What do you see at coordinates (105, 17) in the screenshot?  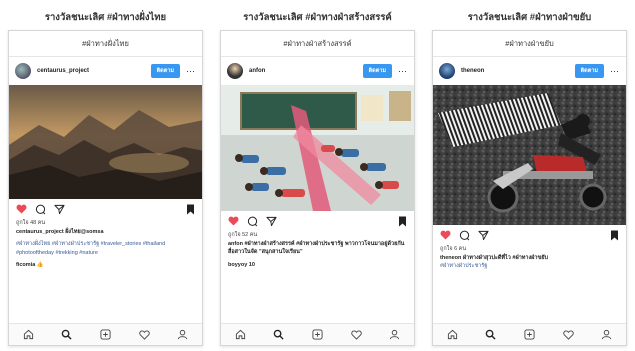 I see `section-title: รางวัลชนะเลิศ #ฝ่าทางฝั่งไทย` at bounding box center [105, 17].